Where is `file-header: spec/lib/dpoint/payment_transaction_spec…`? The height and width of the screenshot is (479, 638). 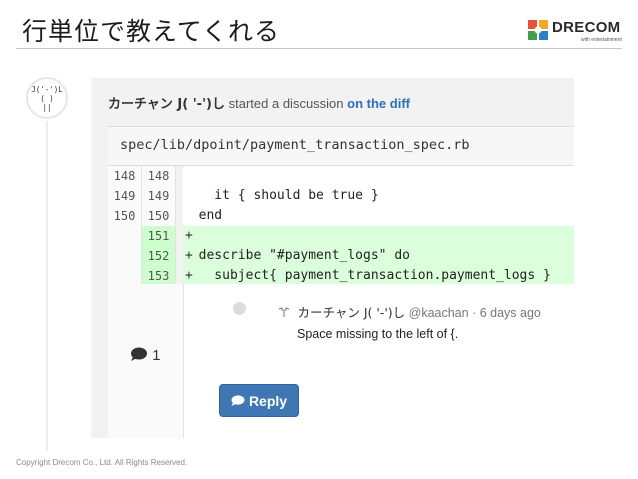 file-header: spec/lib/dpoint/payment_transaction_spec… is located at coordinates (341, 146).